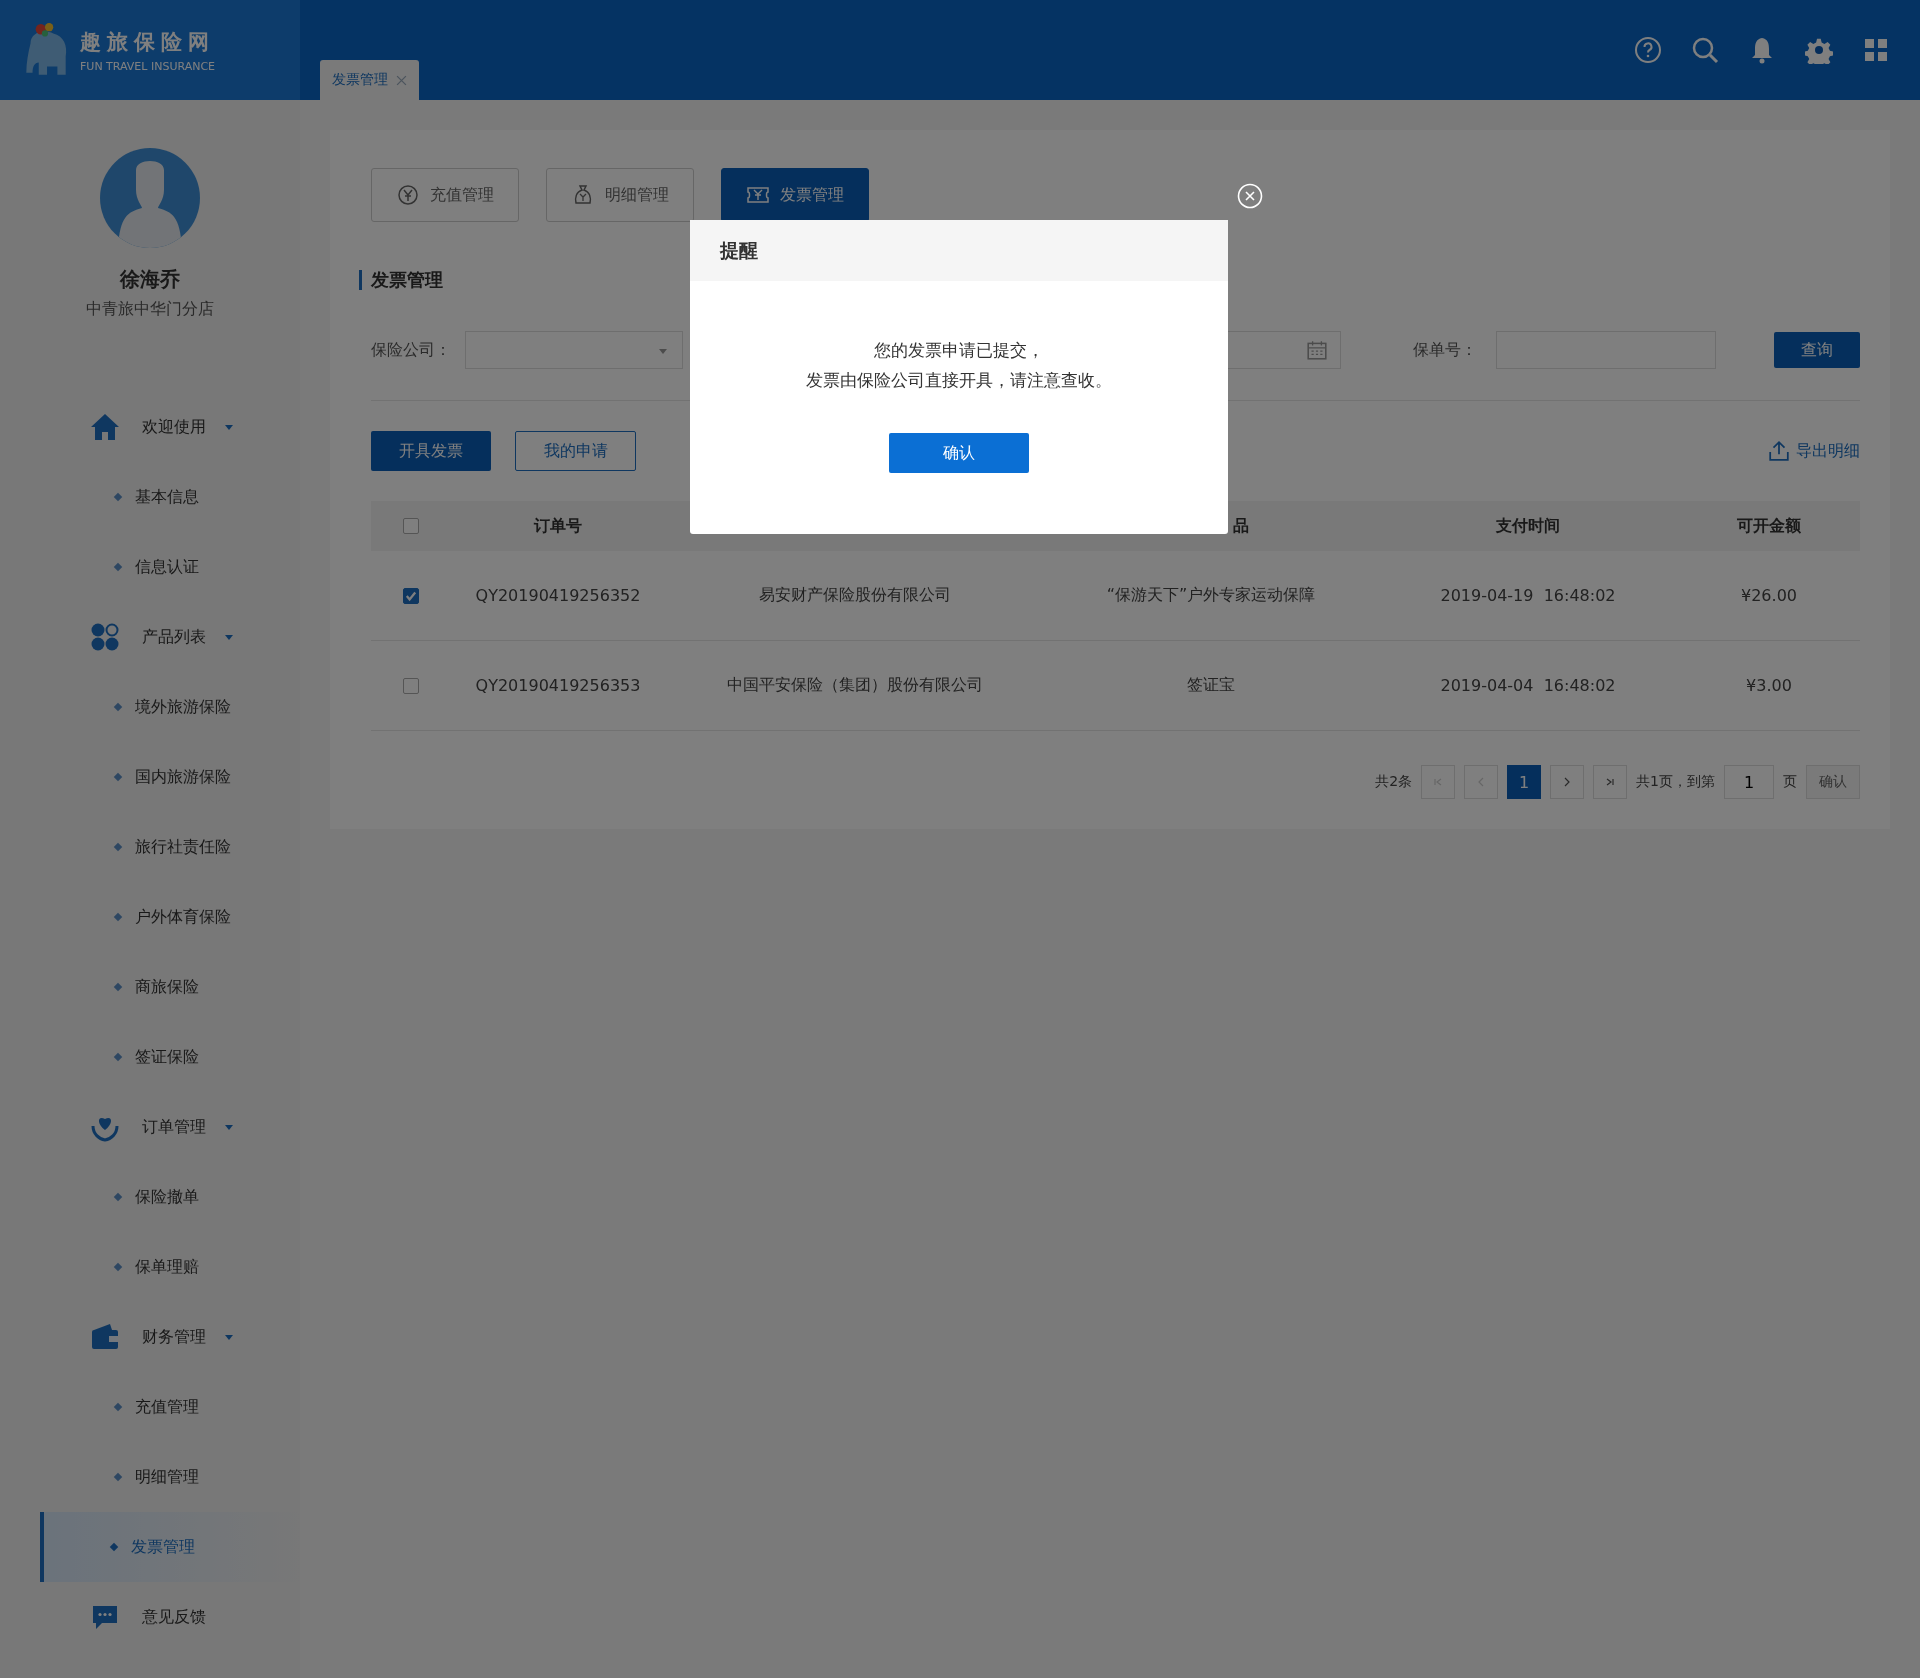 The image size is (1920, 1678). I want to click on section-tab: 明细管理, so click(620, 195).